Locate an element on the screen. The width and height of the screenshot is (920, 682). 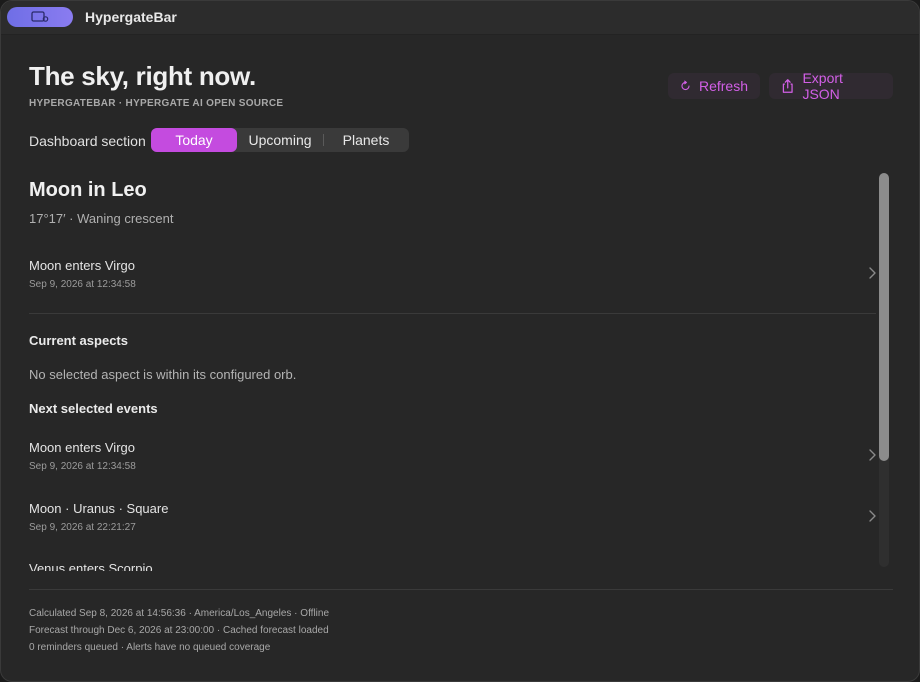
moon-sign-title: Moon in Leo is located at coordinates (88, 190).